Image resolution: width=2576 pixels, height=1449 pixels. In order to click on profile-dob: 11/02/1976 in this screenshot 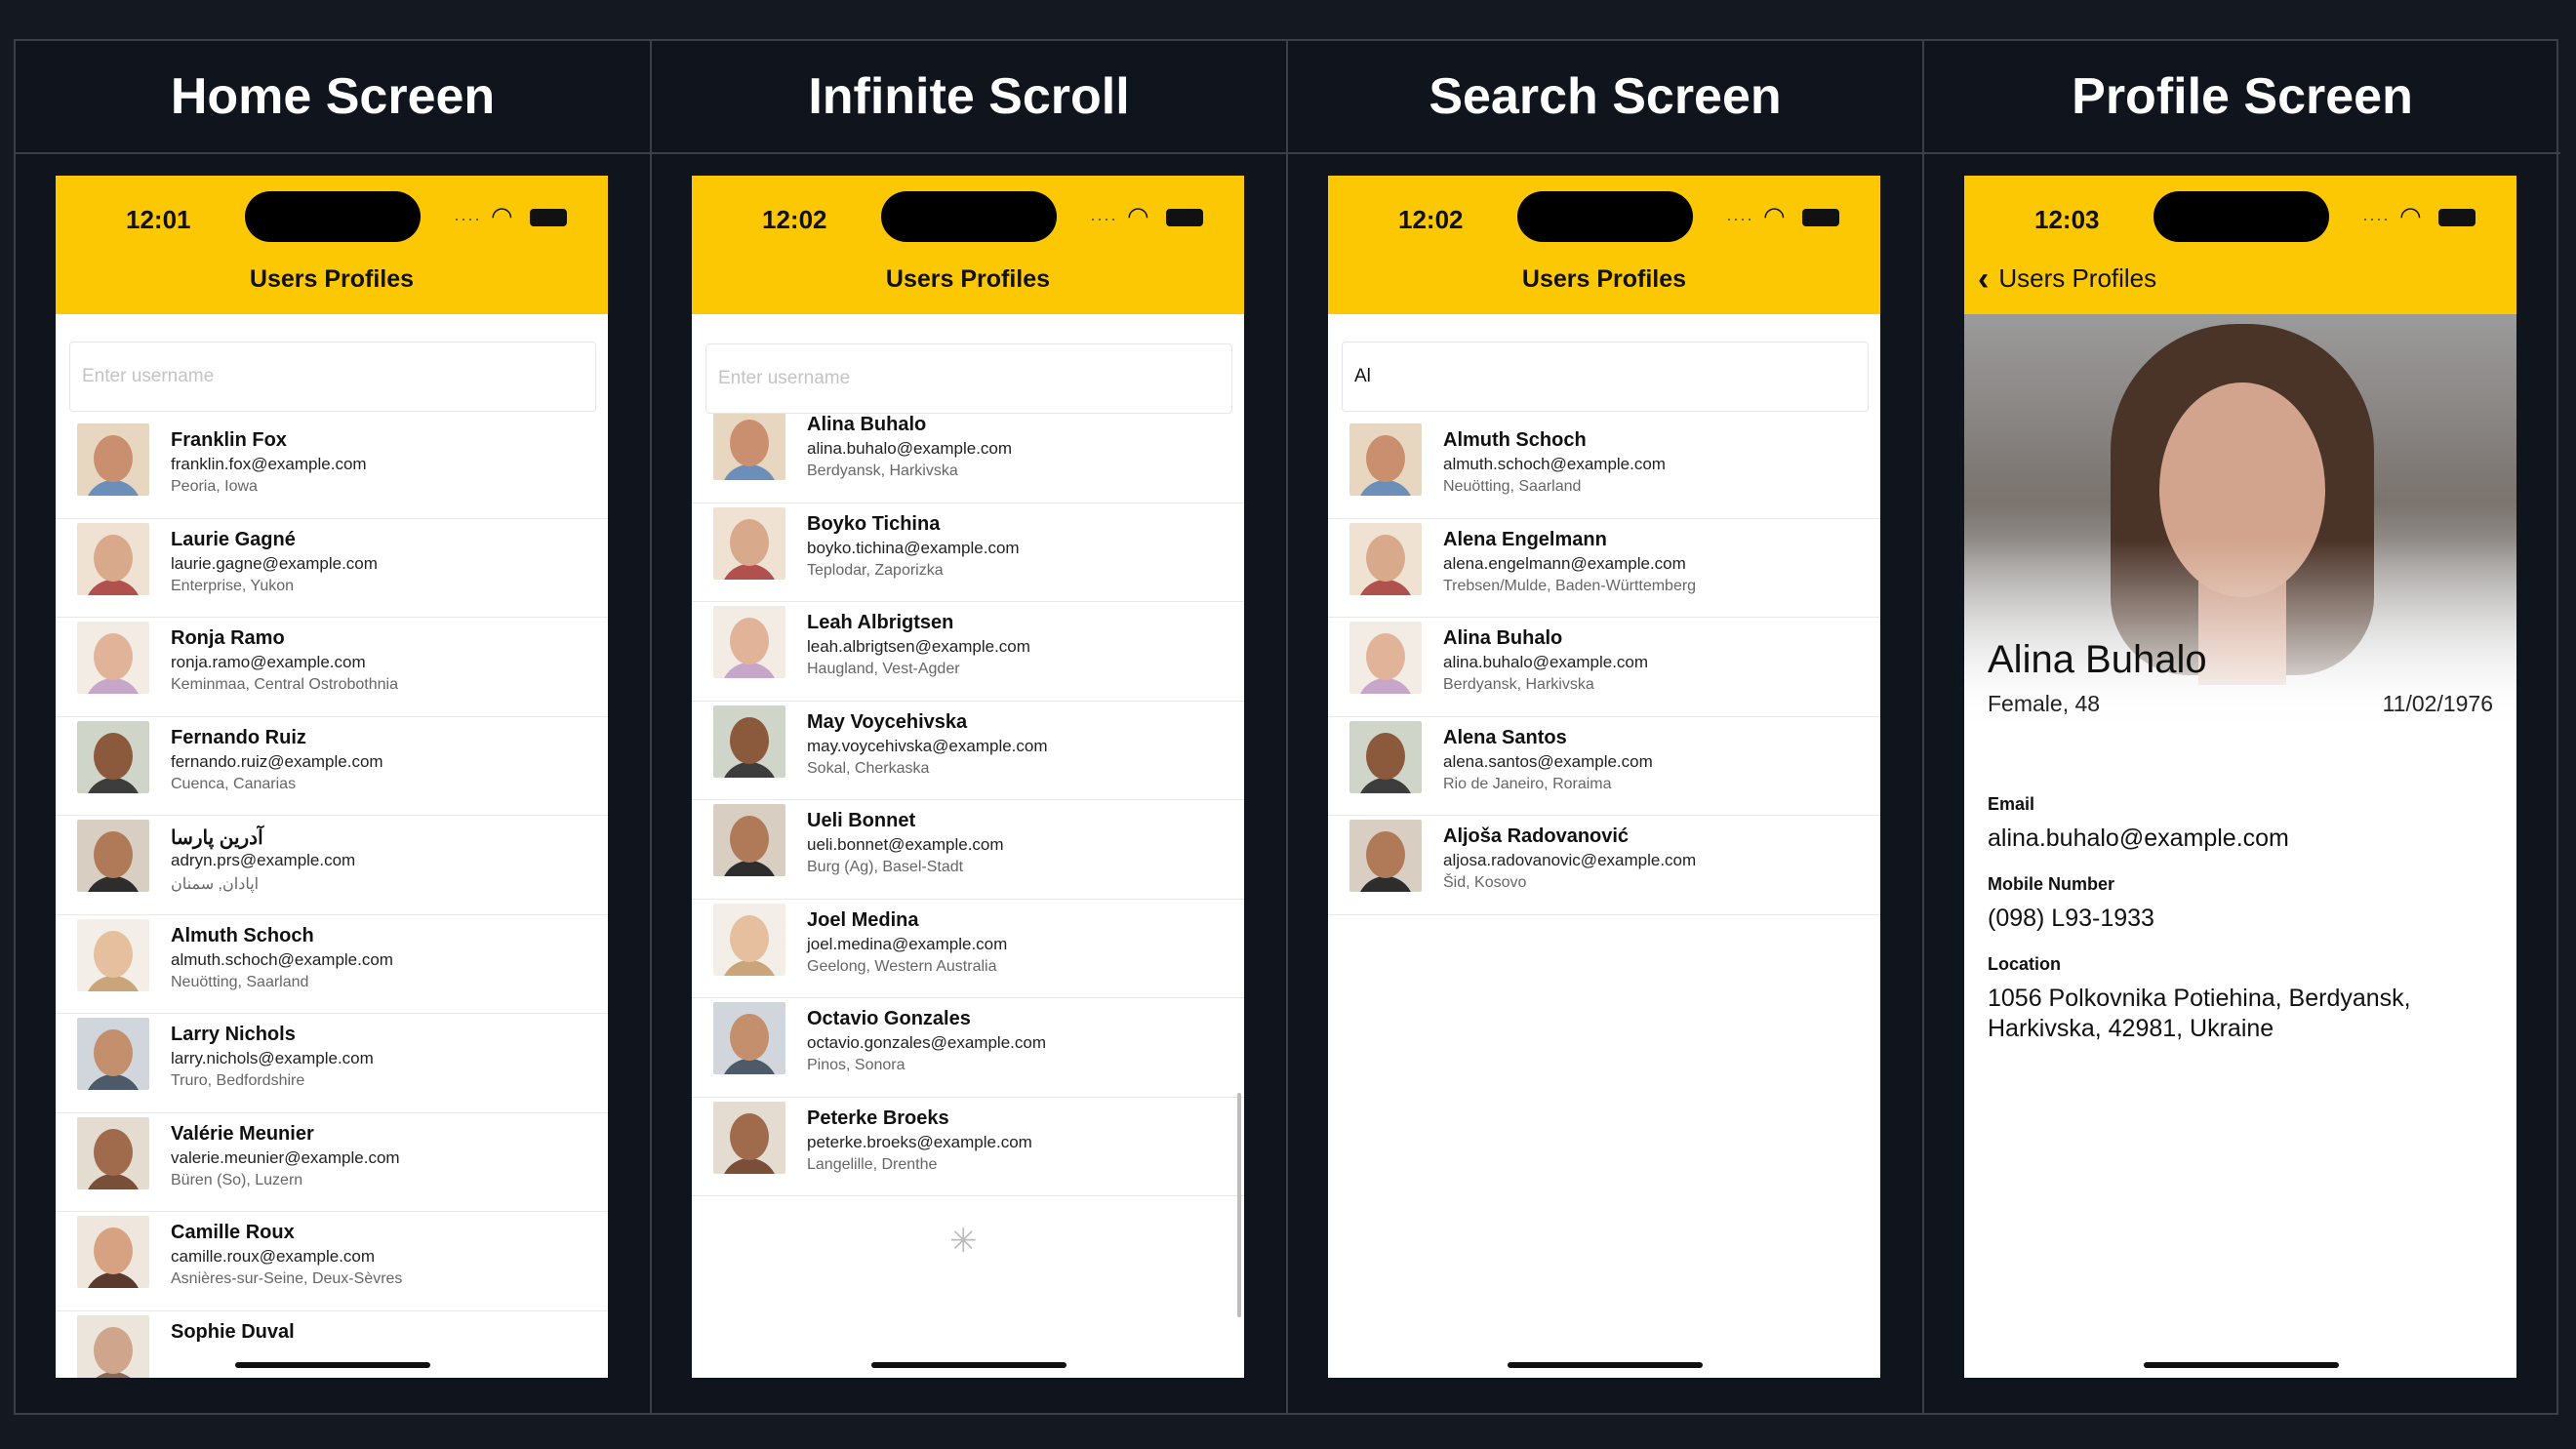, I will do `click(2437, 703)`.